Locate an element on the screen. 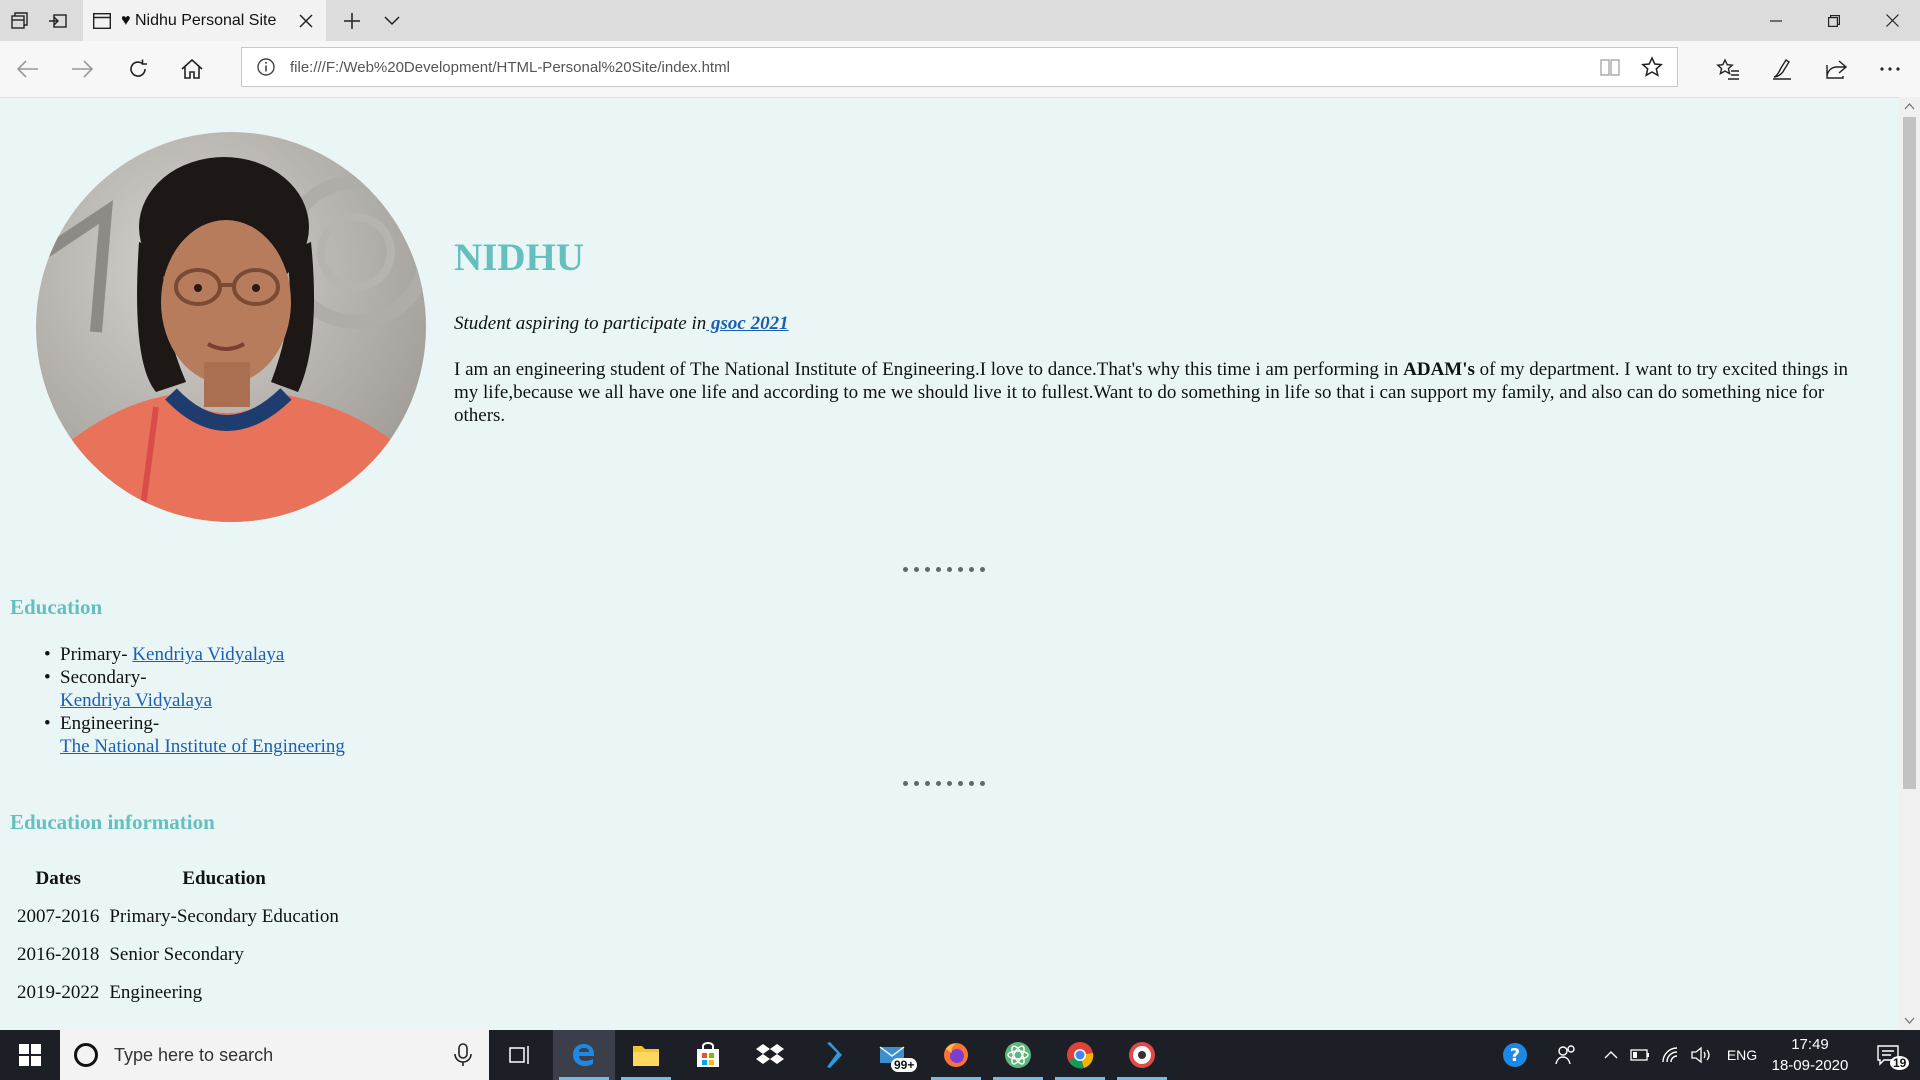 Image resolution: width=1920 pixels, height=1080 pixels. restore-icon is located at coordinates (1834, 20).